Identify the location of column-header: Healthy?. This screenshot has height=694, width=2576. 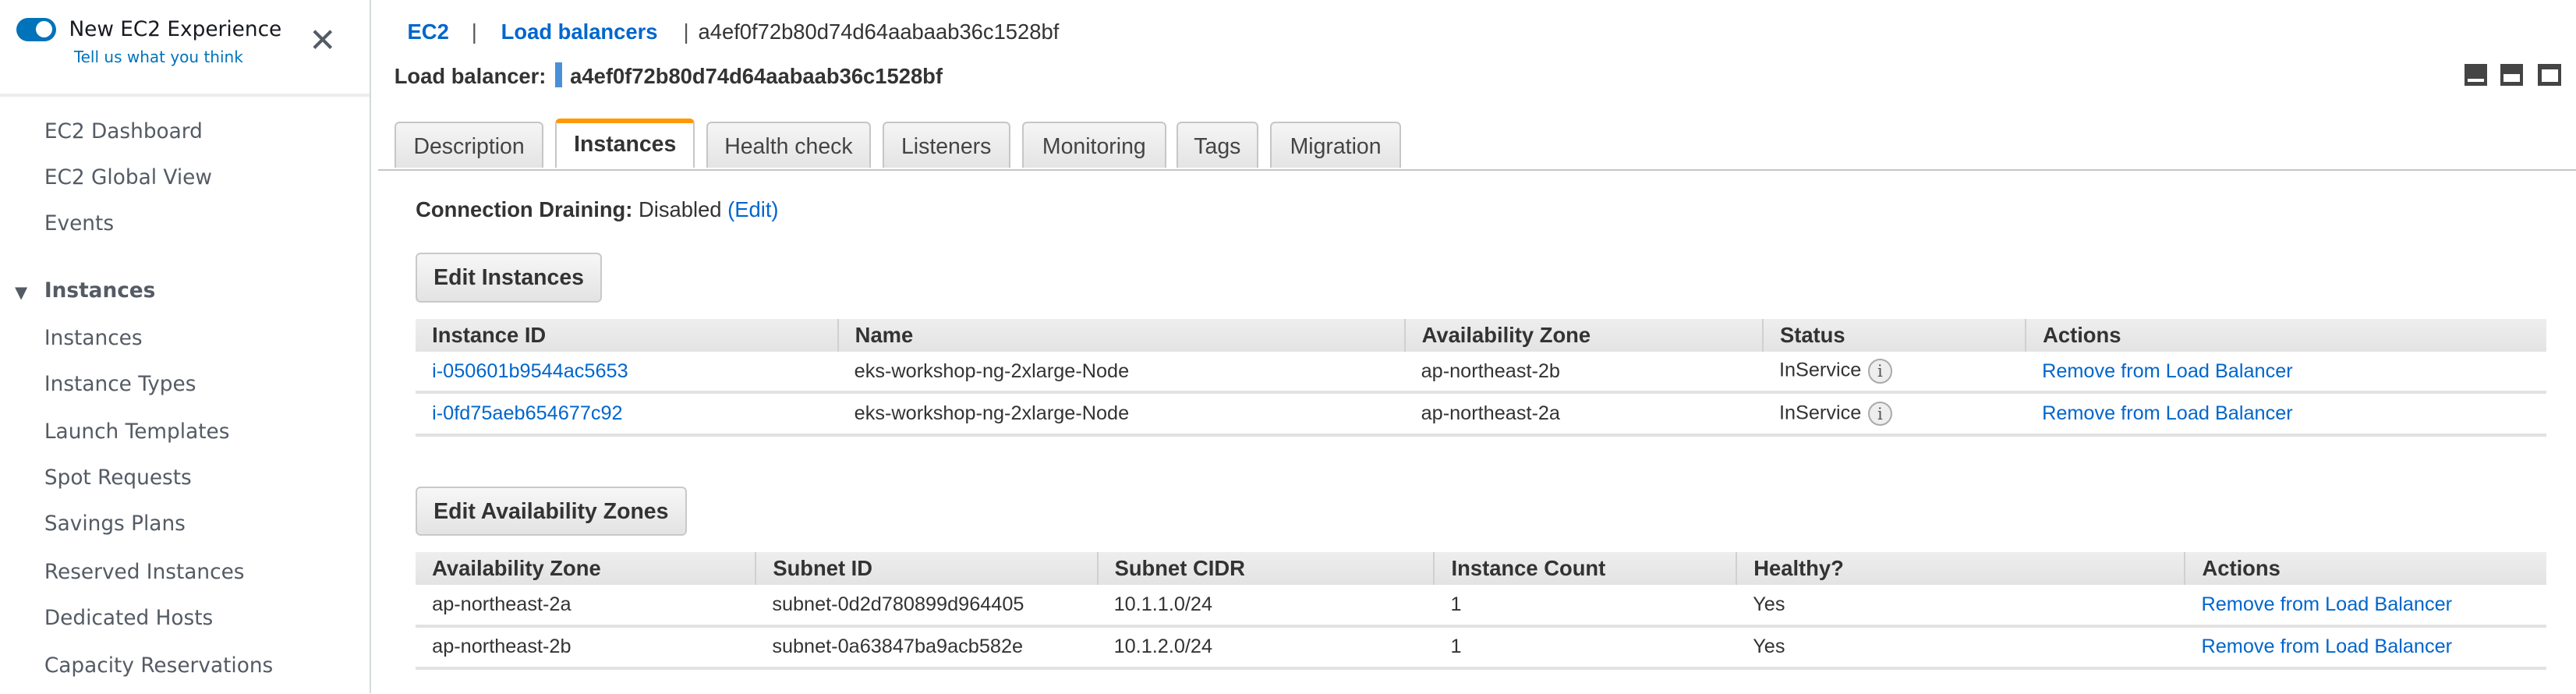
(1960, 568).